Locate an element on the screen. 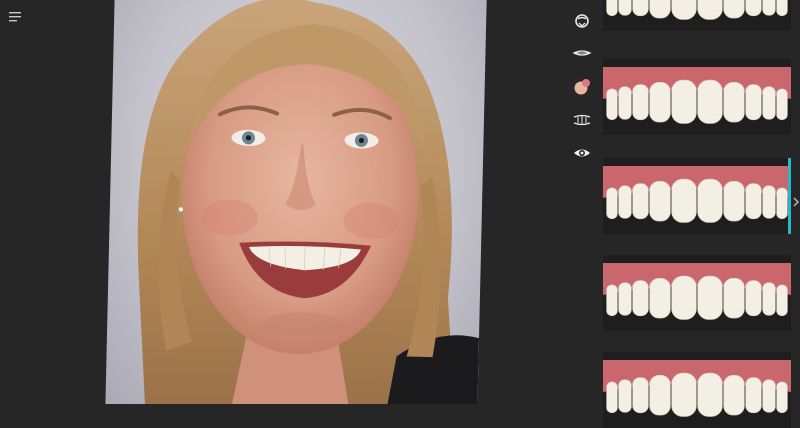 Image resolution: width=800 pixels, height=428 pixels. tool-column is located at coordinates (582, 90).